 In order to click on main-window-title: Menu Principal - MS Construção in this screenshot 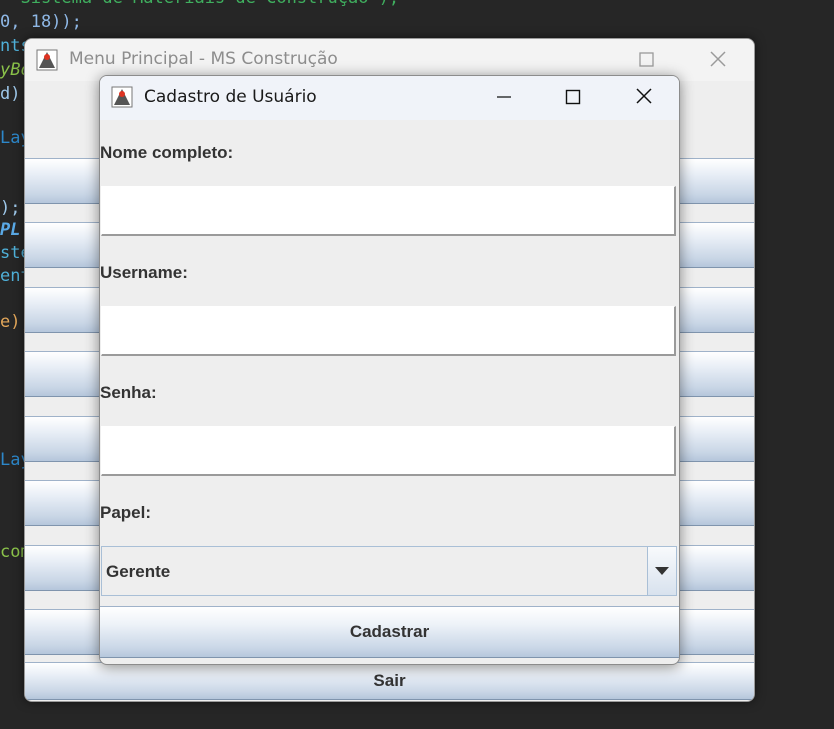, I will do `click(203, 59)`.